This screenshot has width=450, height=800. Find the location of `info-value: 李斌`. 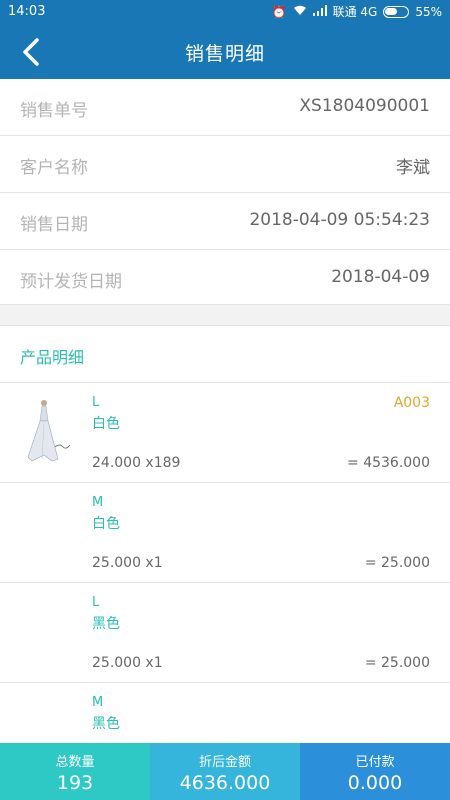

info-value: 李斌 is located at coordinates (413, 168).